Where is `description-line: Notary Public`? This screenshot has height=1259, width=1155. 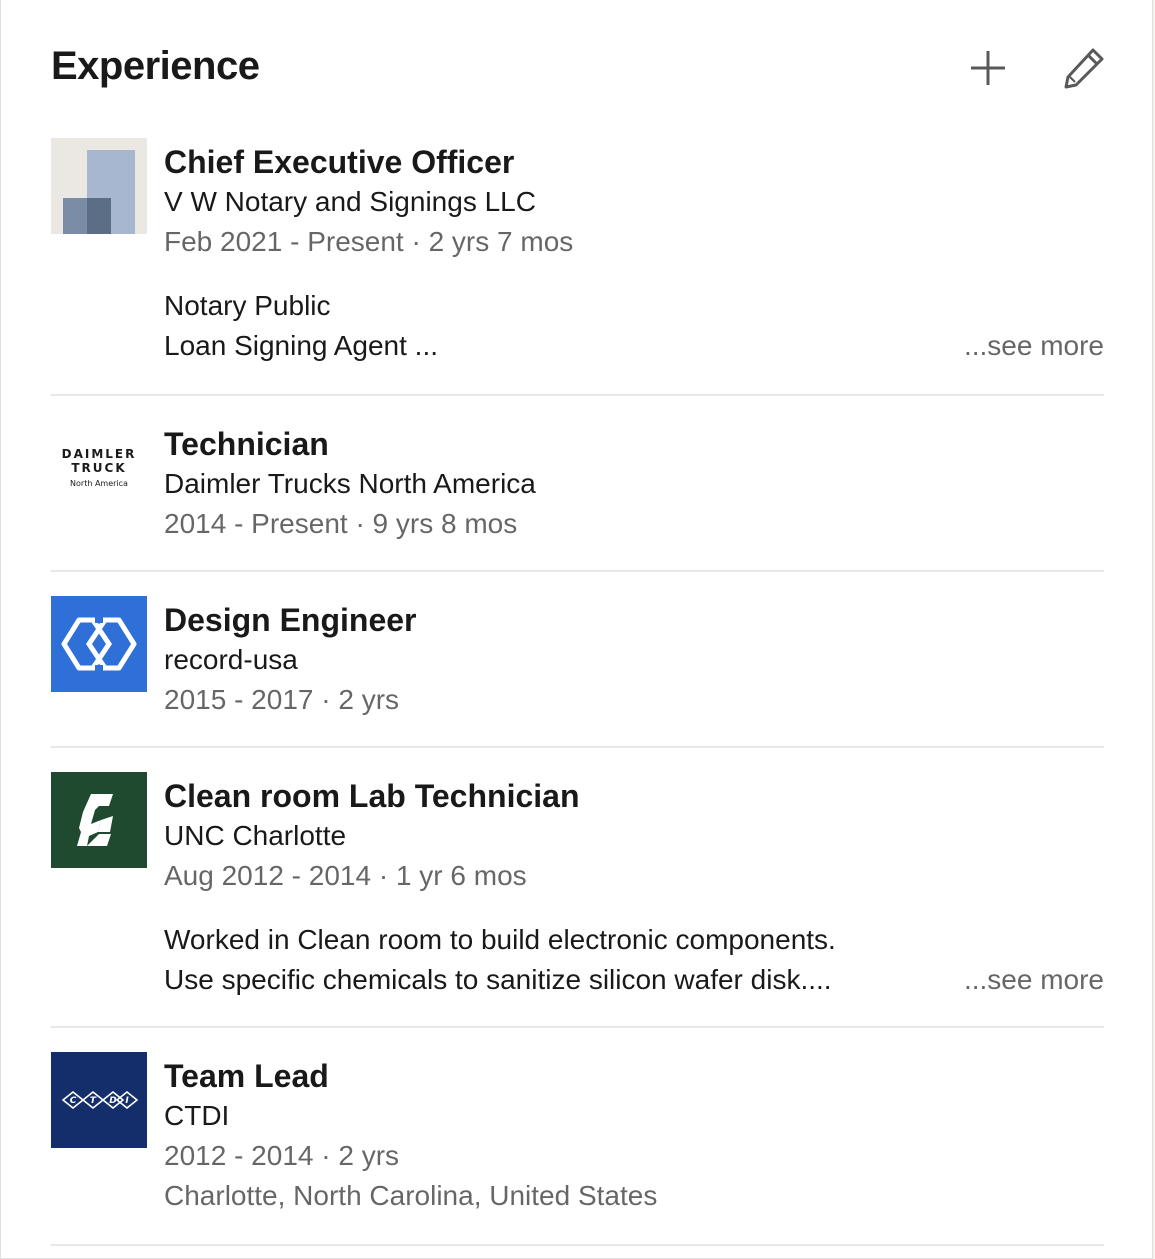 description-line: Notary Public is located at coordinates (247, 305).